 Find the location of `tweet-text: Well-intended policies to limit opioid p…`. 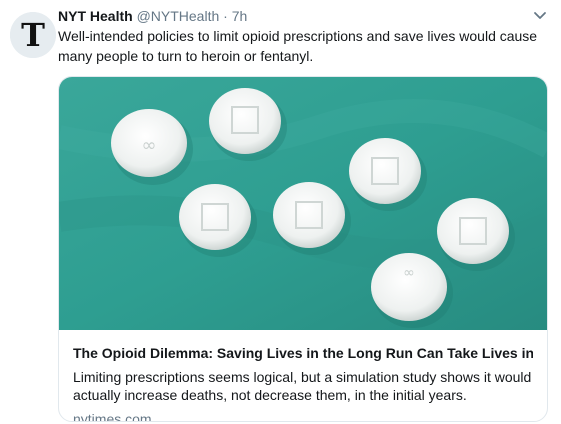

tweet-text: Well-intended policies to limit opioid p… is located at coordinates (298, 46).